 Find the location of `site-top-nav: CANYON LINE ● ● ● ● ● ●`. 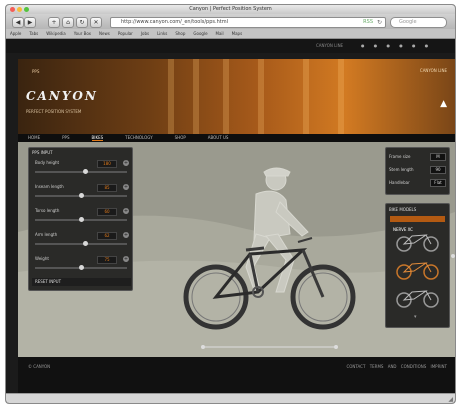

site-top-nav: CANYON LINE ● ● ● ● ● ● is located at coordinates (230, 46).